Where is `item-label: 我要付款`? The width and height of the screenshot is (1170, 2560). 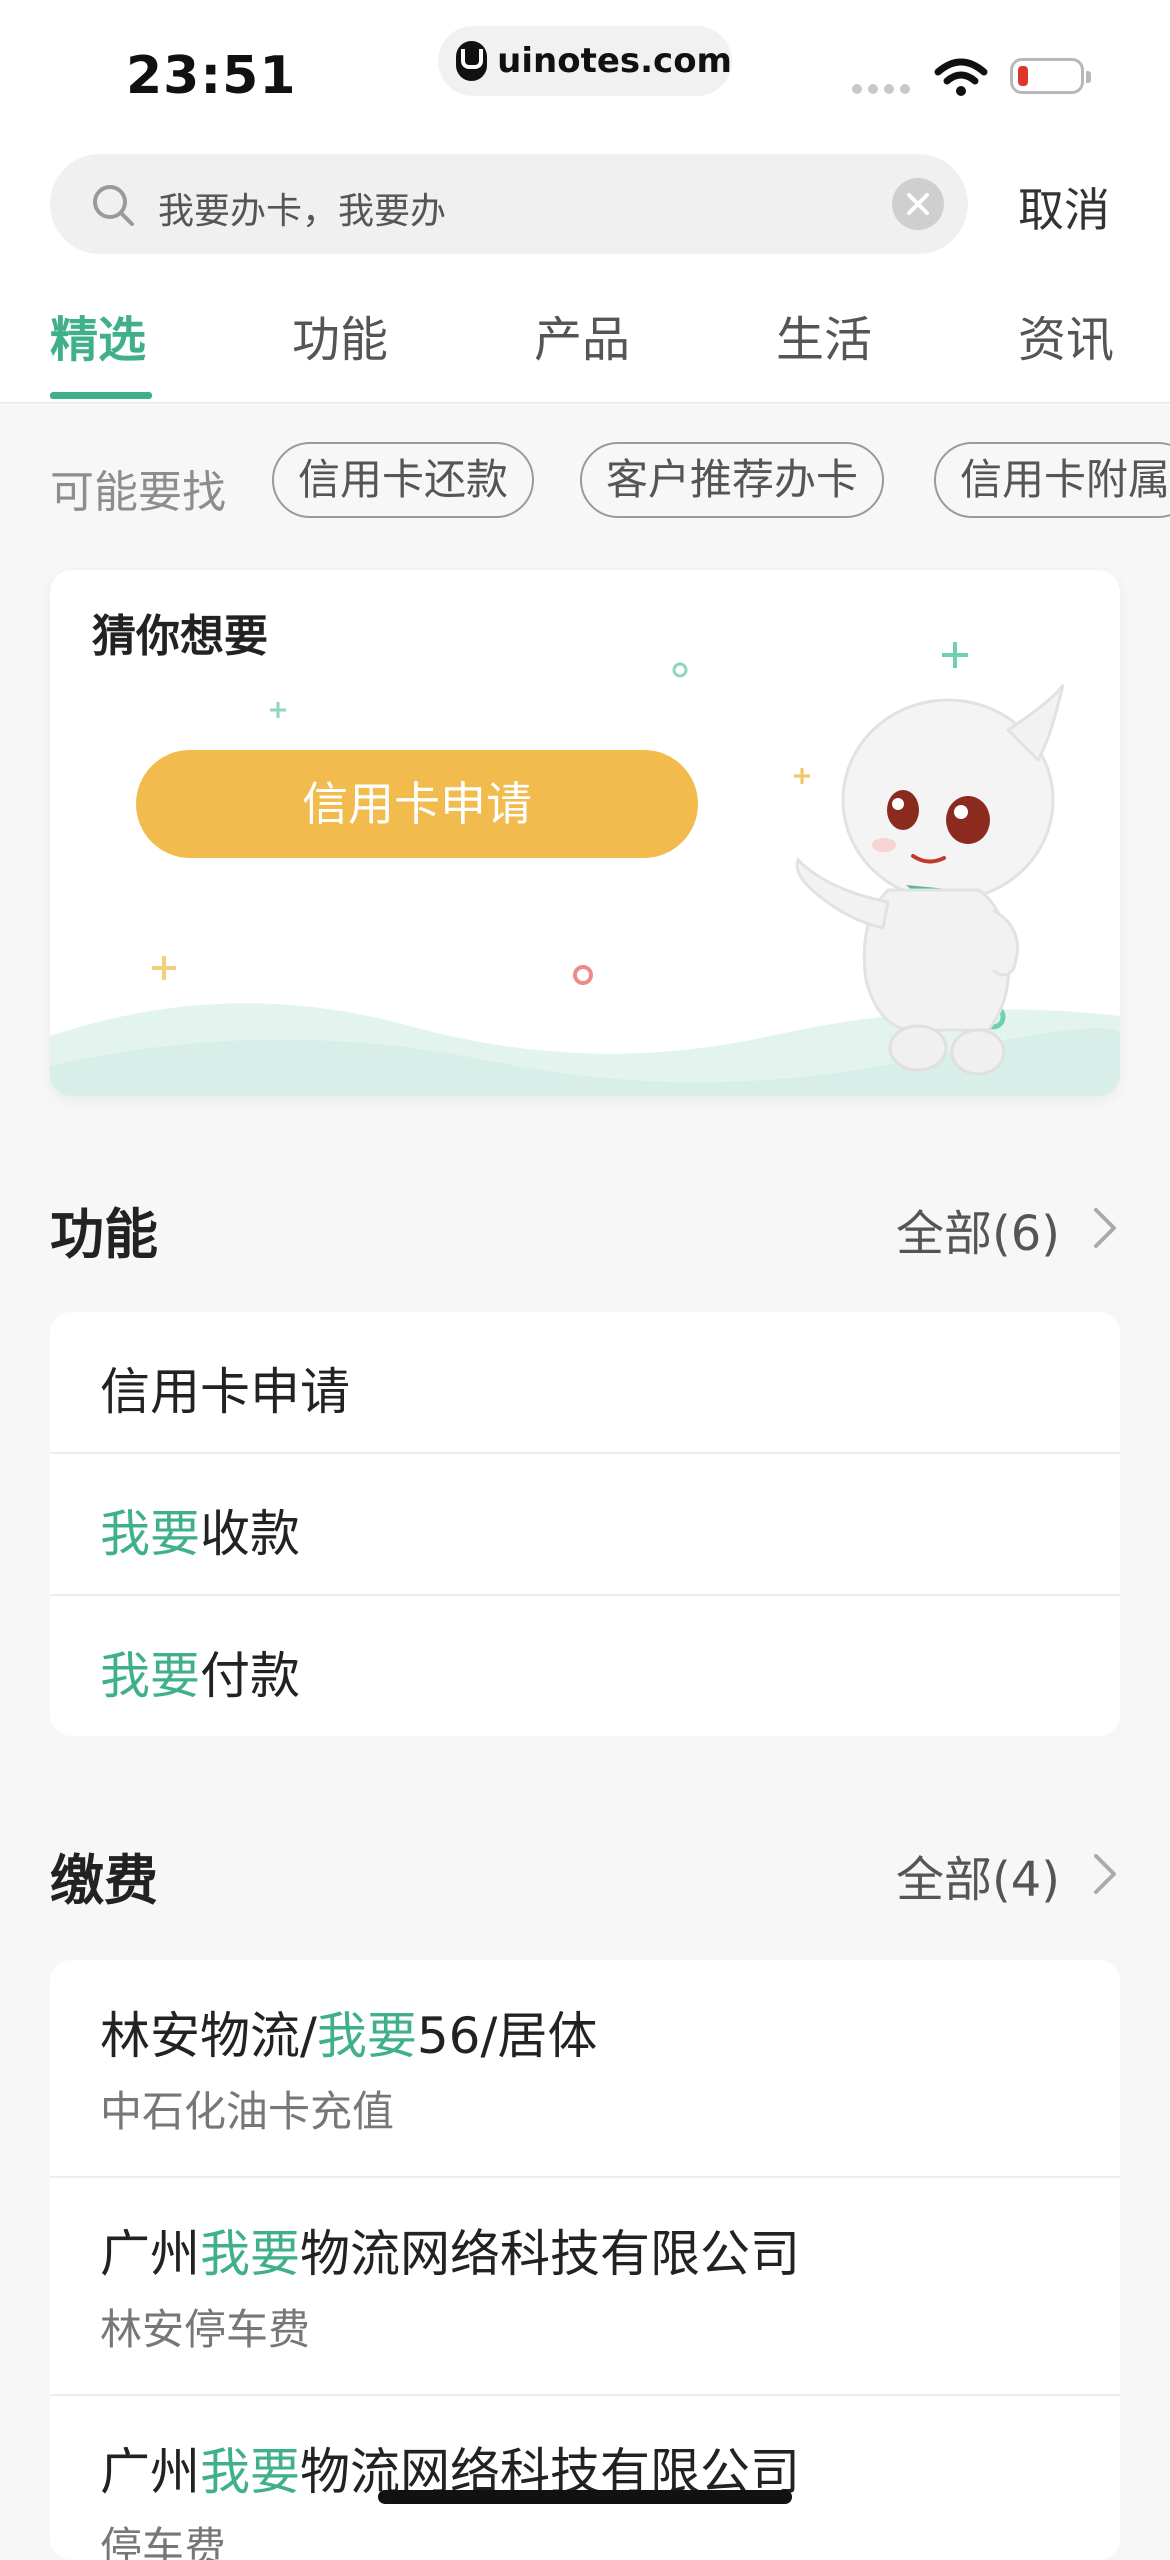
item-label: 我要付款 is located at coordinates (200, 1676).